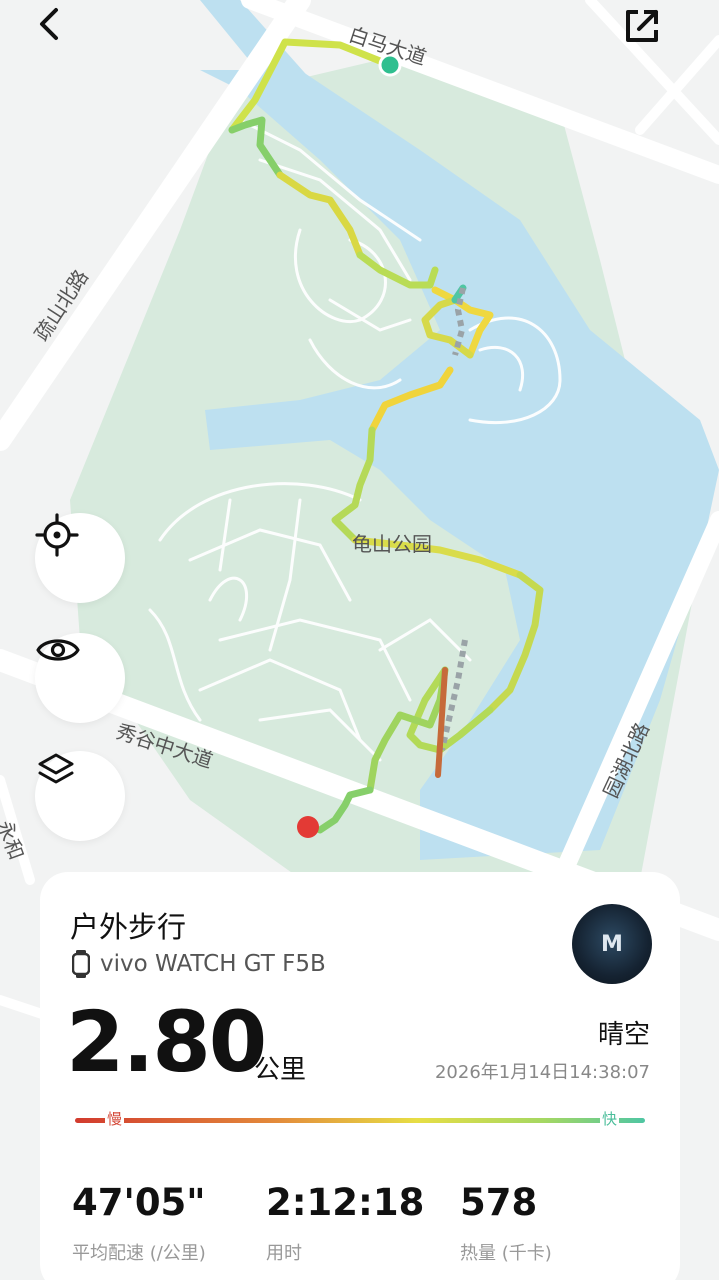 This screenshot has width=719, height=1280. I want to click on stat-calories: 578 热量 (千卡), so click(506, 1224).